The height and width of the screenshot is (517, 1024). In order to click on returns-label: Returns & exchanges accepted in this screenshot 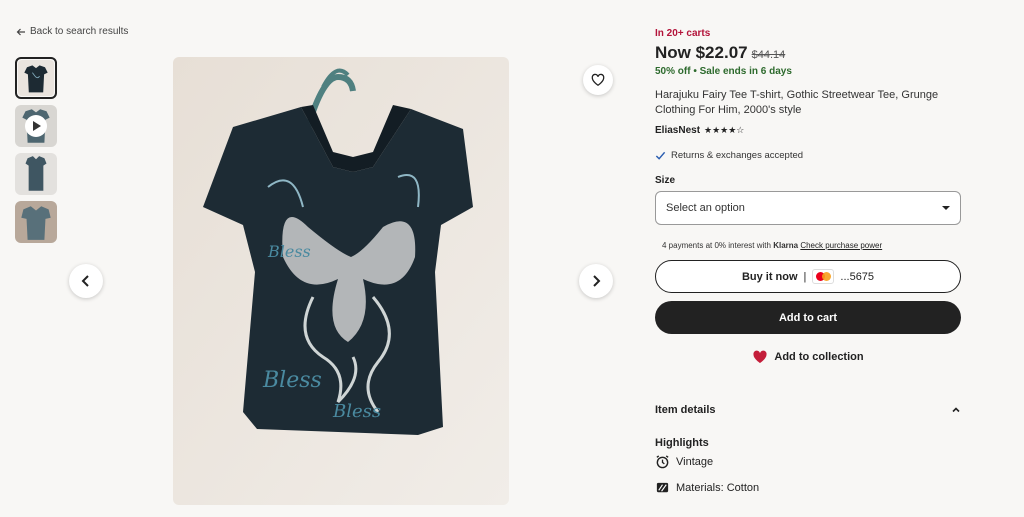, I will do `click(737, 155)`.